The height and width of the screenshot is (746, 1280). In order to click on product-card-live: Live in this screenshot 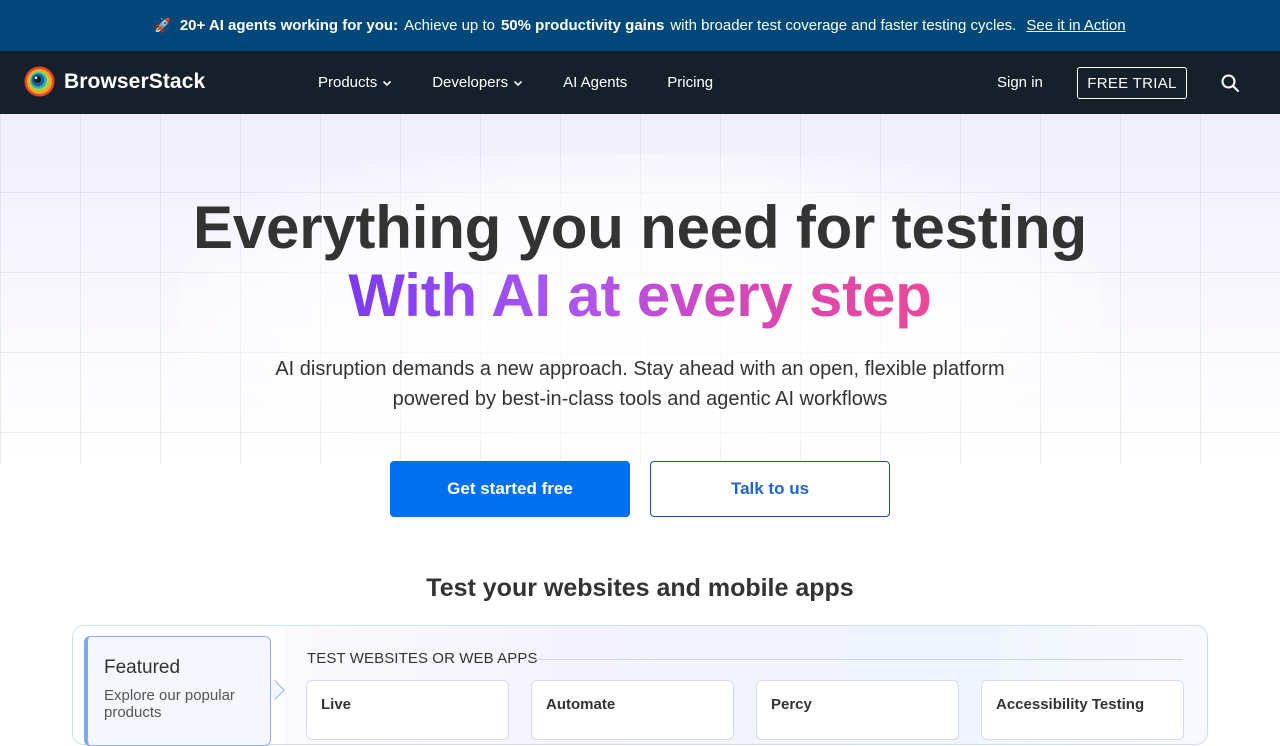, I will do `click(407, 710)`.